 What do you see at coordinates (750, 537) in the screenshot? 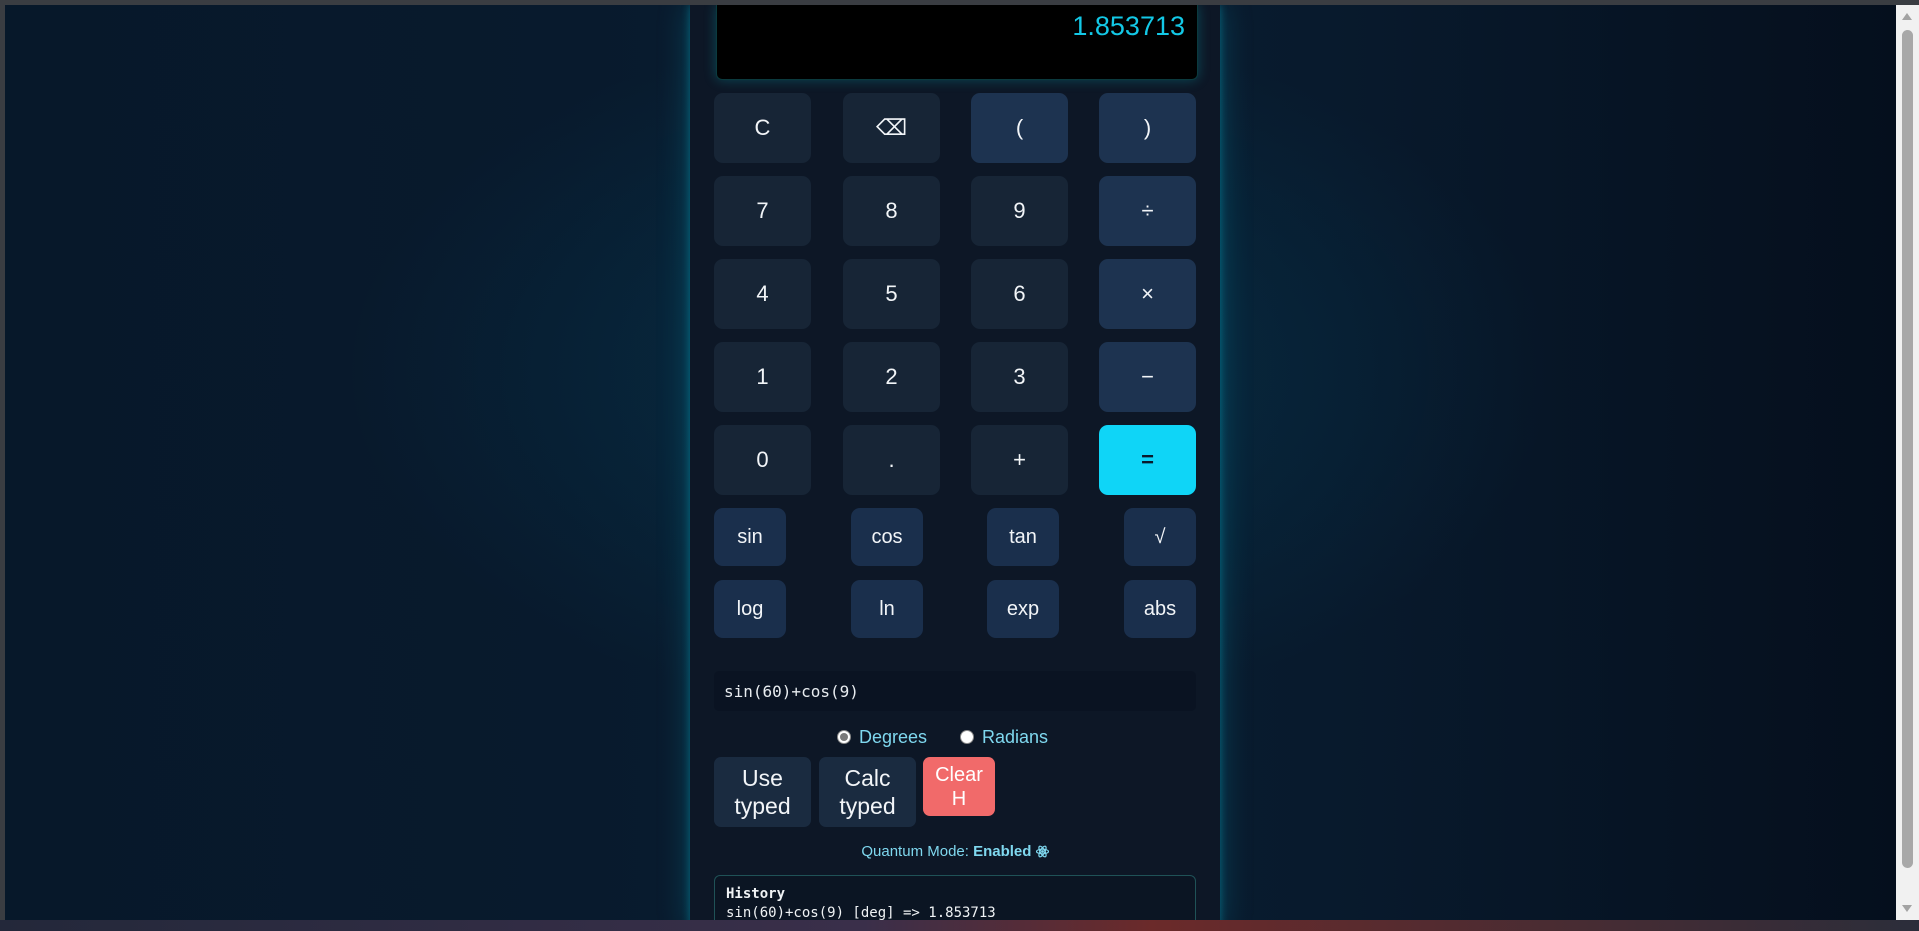
I see `sin-button: sin` at bounding box center [750, 537].